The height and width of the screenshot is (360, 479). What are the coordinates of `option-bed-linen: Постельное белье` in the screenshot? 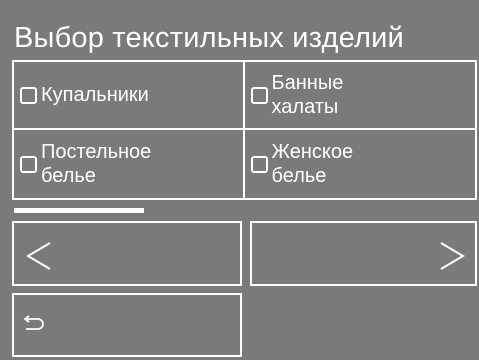 It's located at (129, 164).